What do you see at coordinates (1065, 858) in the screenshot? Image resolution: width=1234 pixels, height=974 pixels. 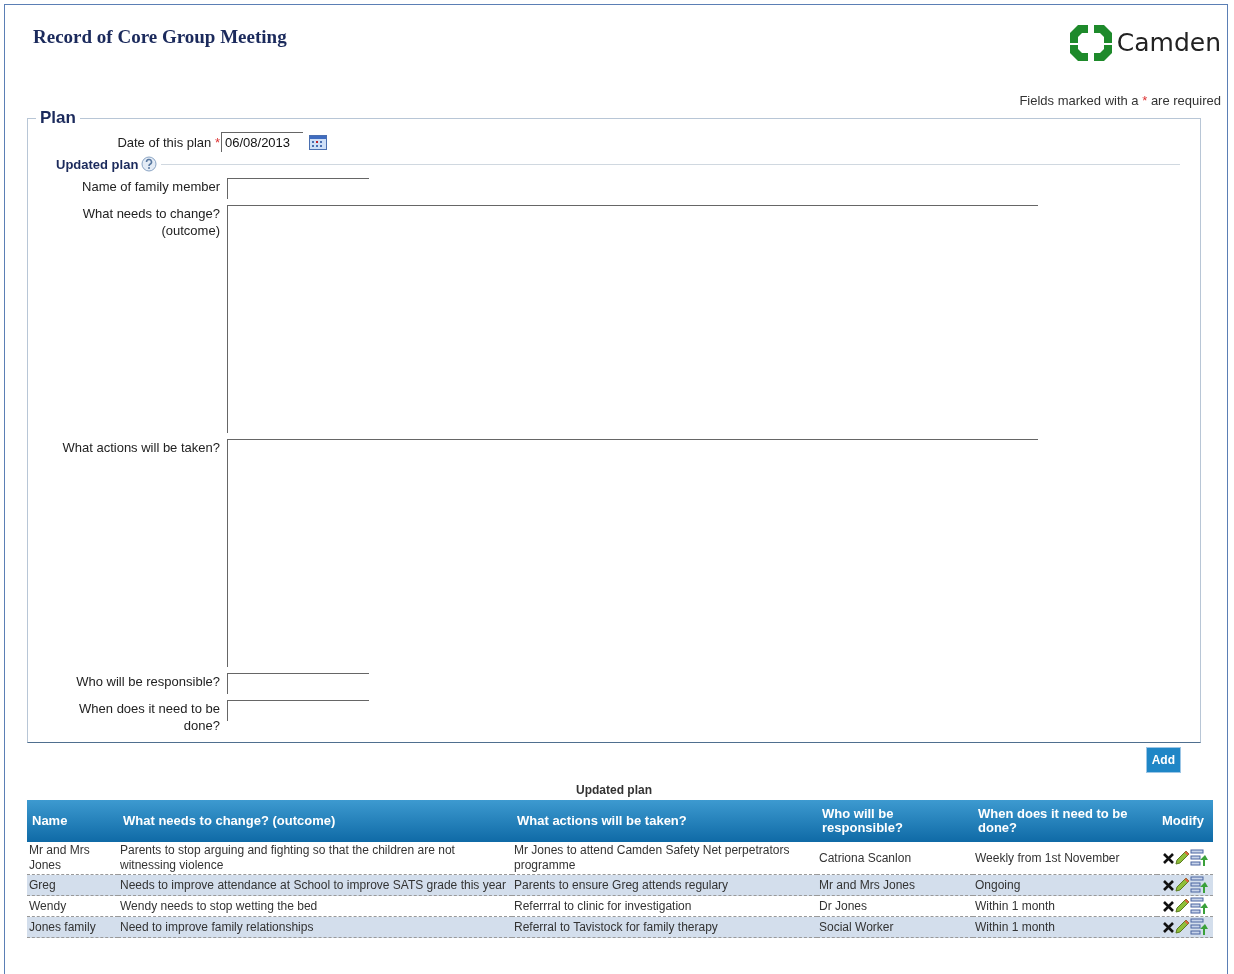 I see `table-cell: Weekly from 1st November` at bounding box center [1065, 858].